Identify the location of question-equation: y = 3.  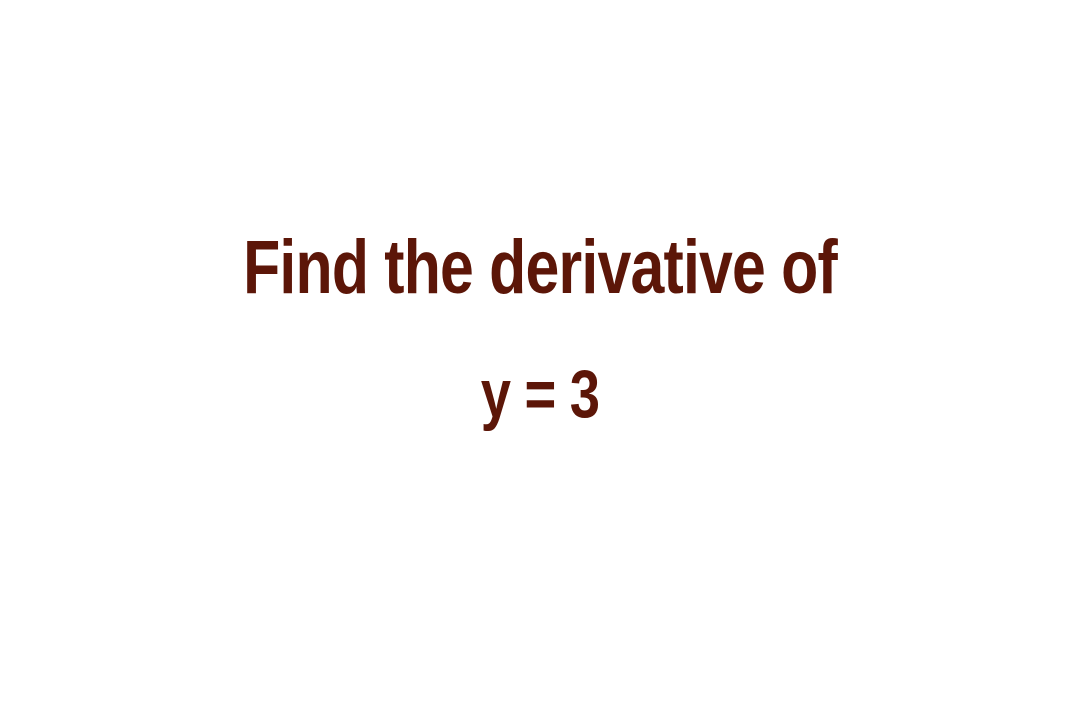
(540, 394).